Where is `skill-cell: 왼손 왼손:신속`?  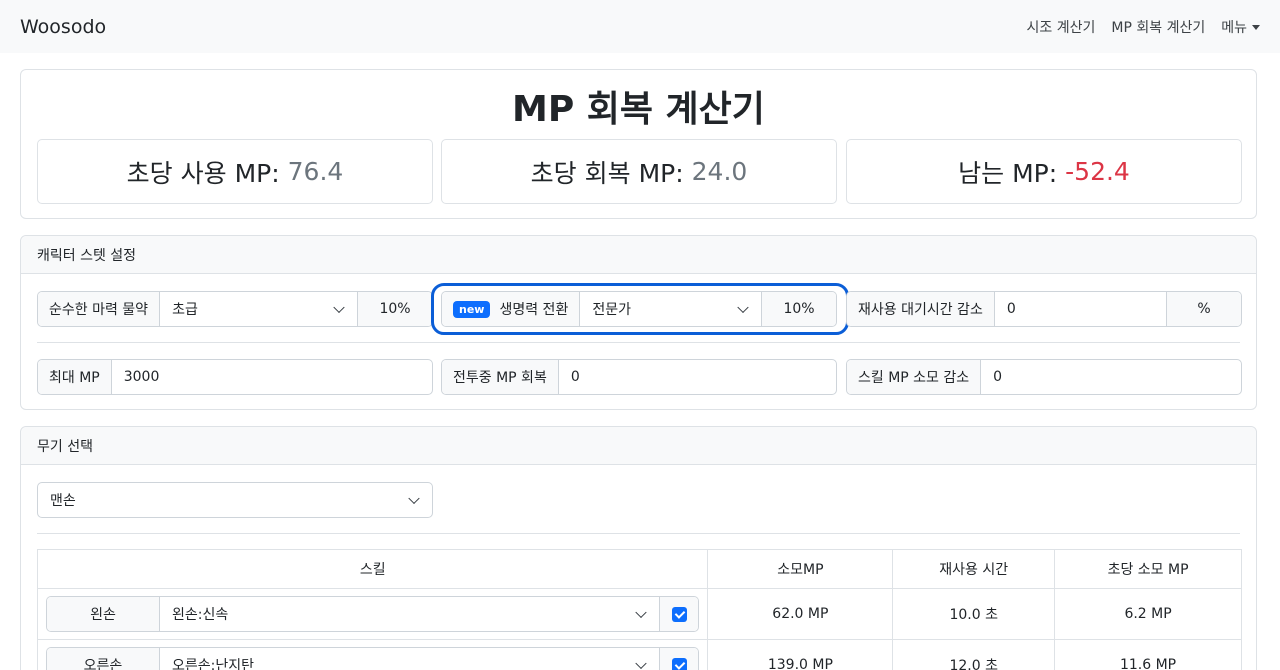 skill-cell: 왼손 왼손:신속 is located at coordinates (372, 614).